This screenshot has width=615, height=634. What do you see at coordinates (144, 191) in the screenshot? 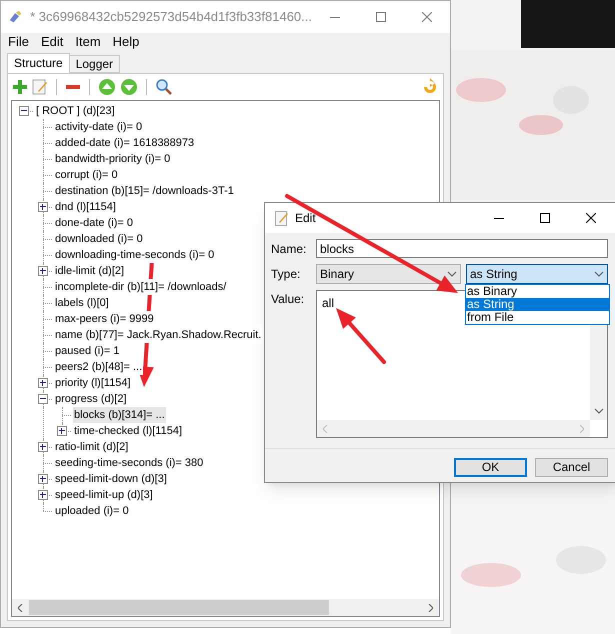
I see `tree-item: destination (b)[15]= /downloads-3T-1` at bounding box center [144, 191].